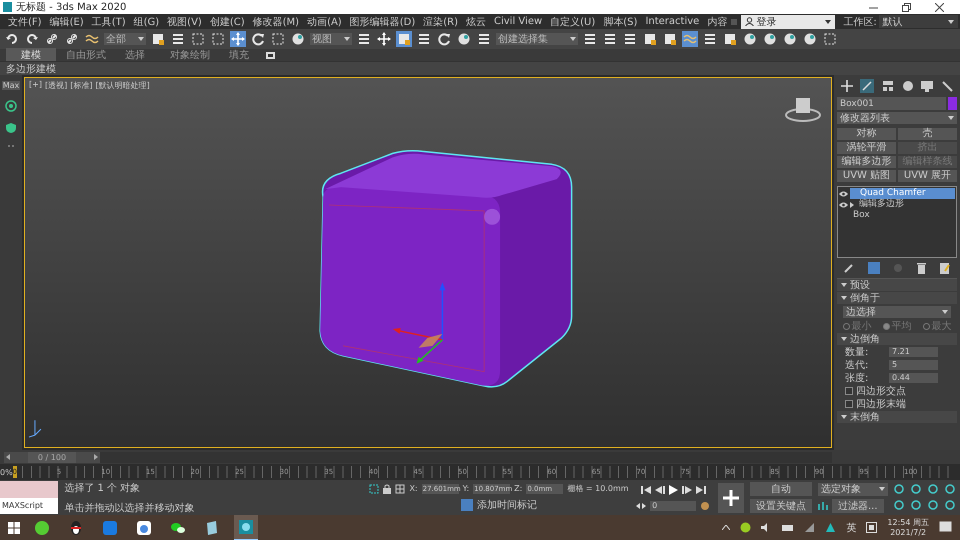 This screenshot has width=960, height=540. What do you see at coordinates (888, 86) in the screenshot?
I see `hierarchy-icon` at bounding box center [888, 86].